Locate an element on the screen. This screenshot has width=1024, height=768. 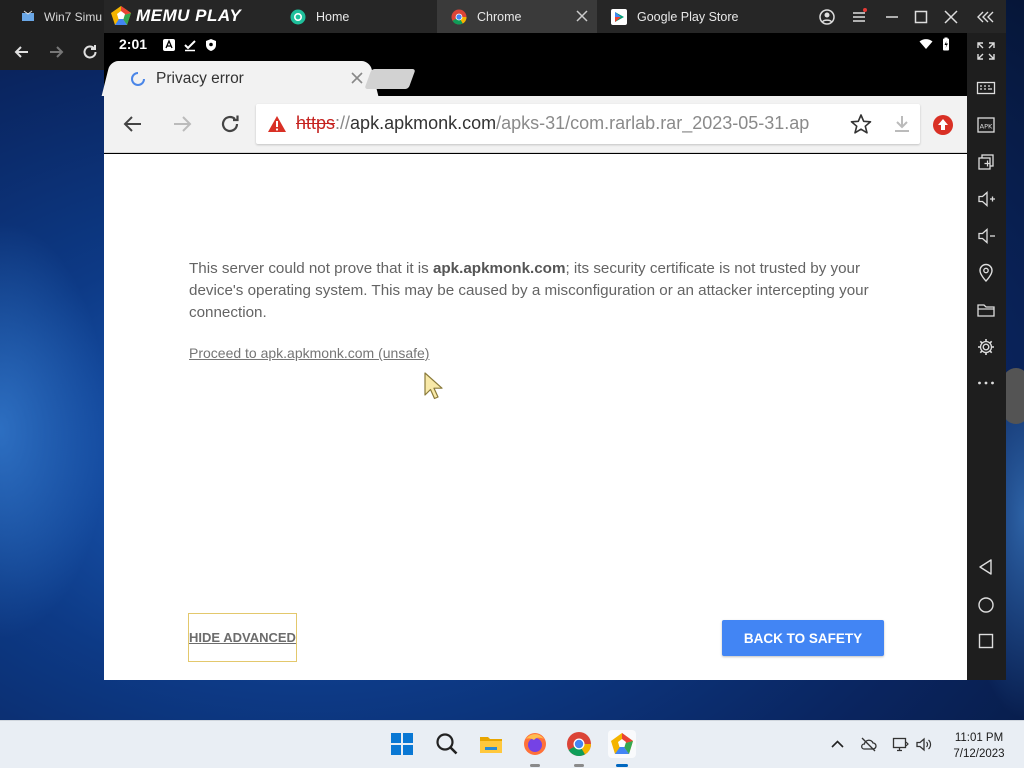
url-host: apk.apkmonk.com is located at coordinates (423, 123).